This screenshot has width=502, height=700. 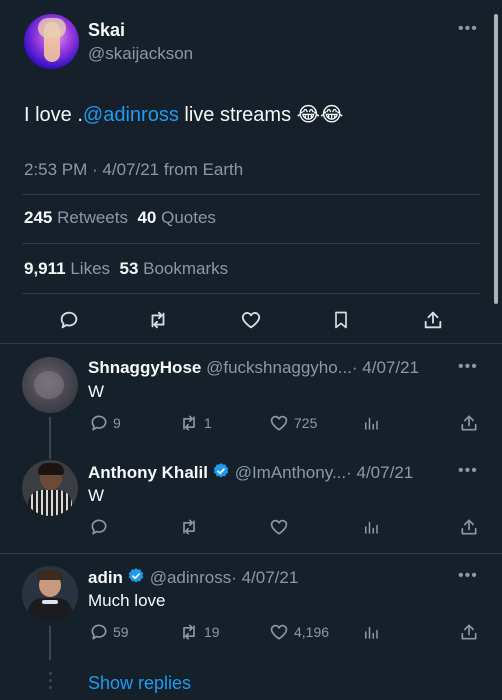 I want to click on show-replies-link: Show replies, so click(x=139, y=683).